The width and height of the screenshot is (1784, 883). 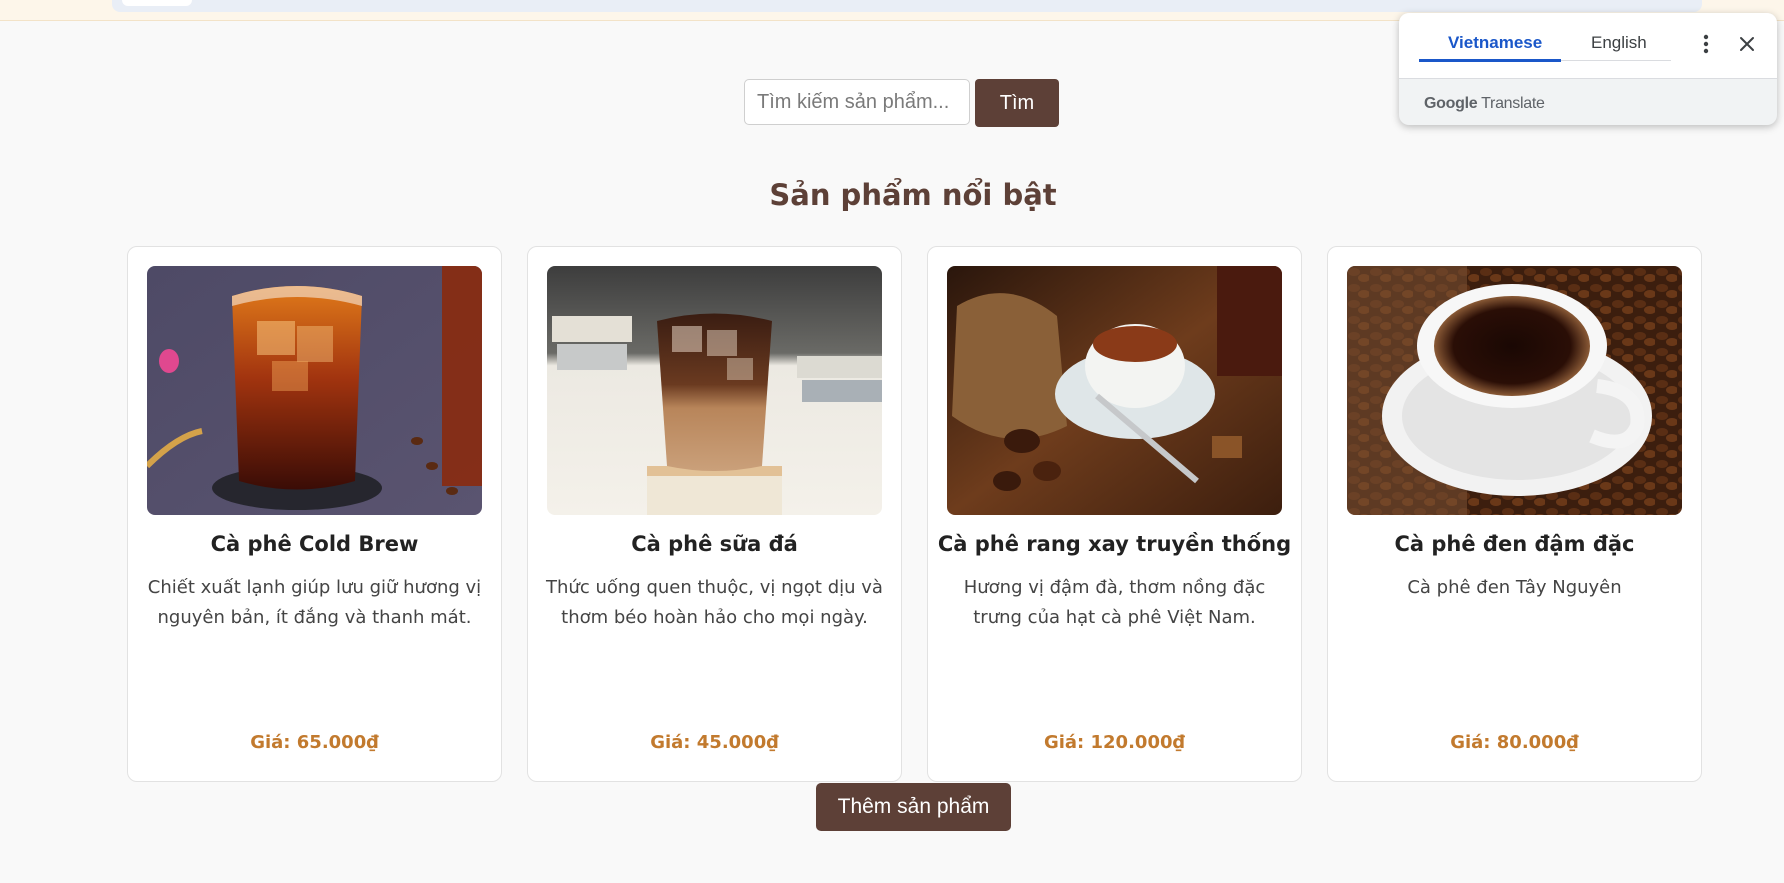 I want to click on translate-popup-header: Vietnamese English, so click(x=1588, y=46).